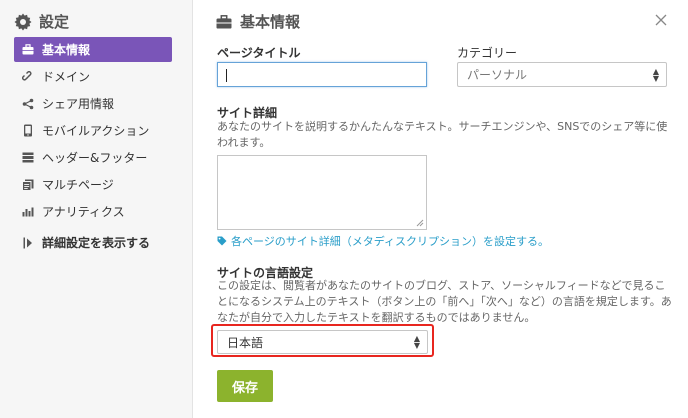  What do you see at coordinates (245, 386) in the screenshot?
I see `save-button: 保存` at bounding box center [245, 386].